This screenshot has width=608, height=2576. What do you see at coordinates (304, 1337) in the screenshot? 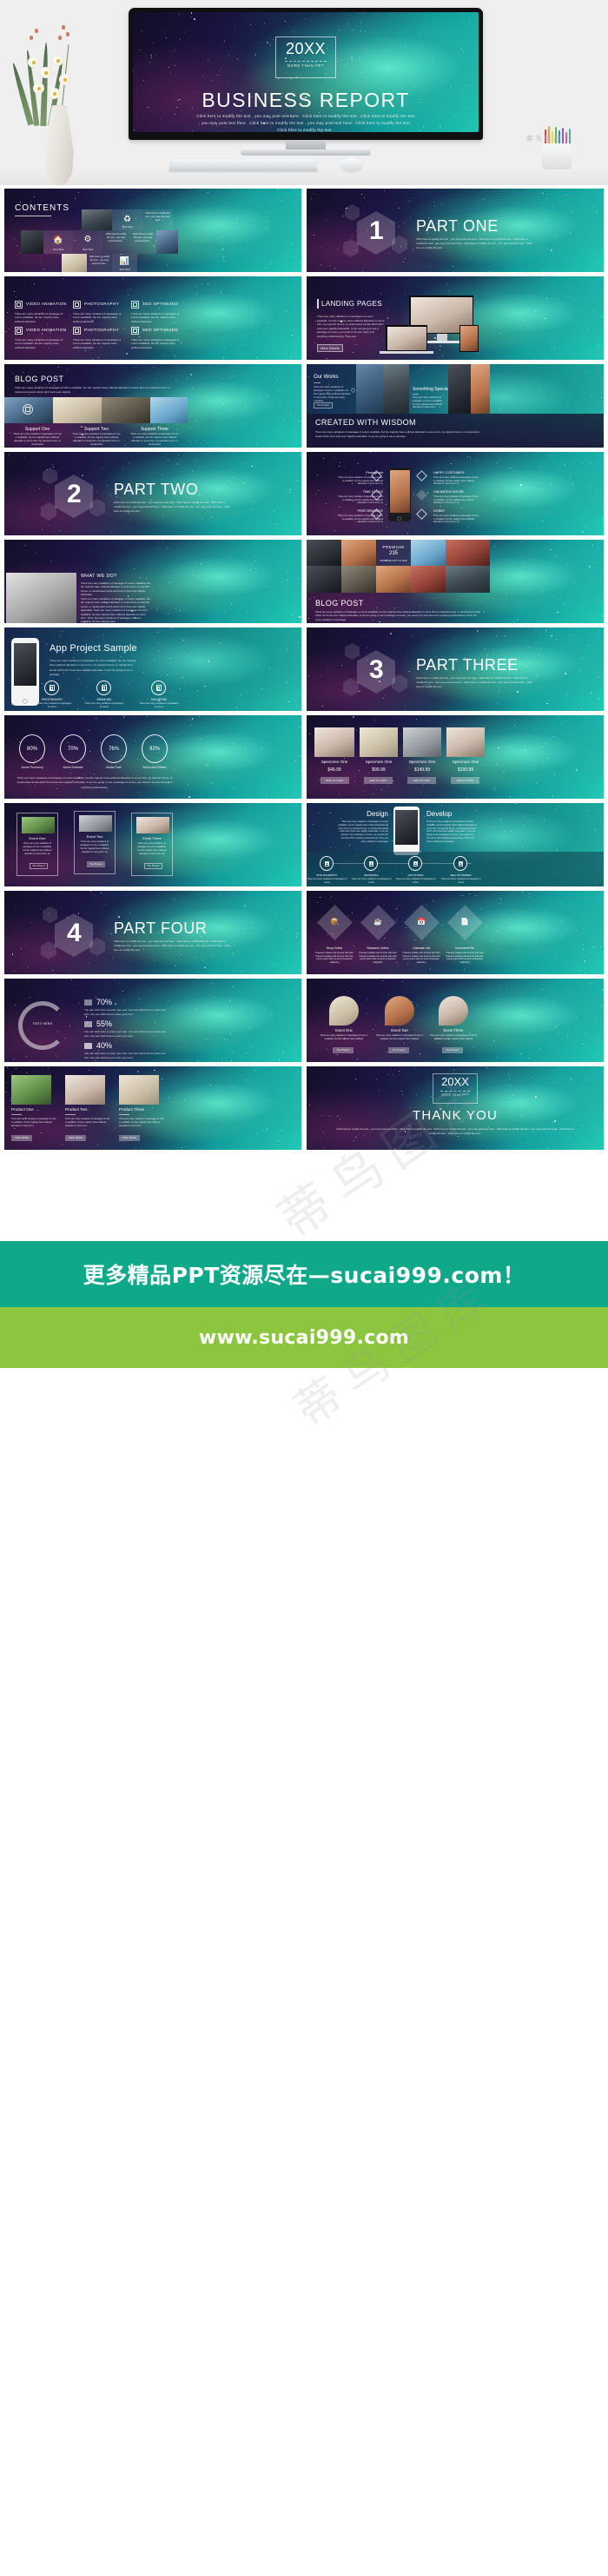
I see `promo-banner-green: www.sucai999.com` at bounding box center [304, 1337].